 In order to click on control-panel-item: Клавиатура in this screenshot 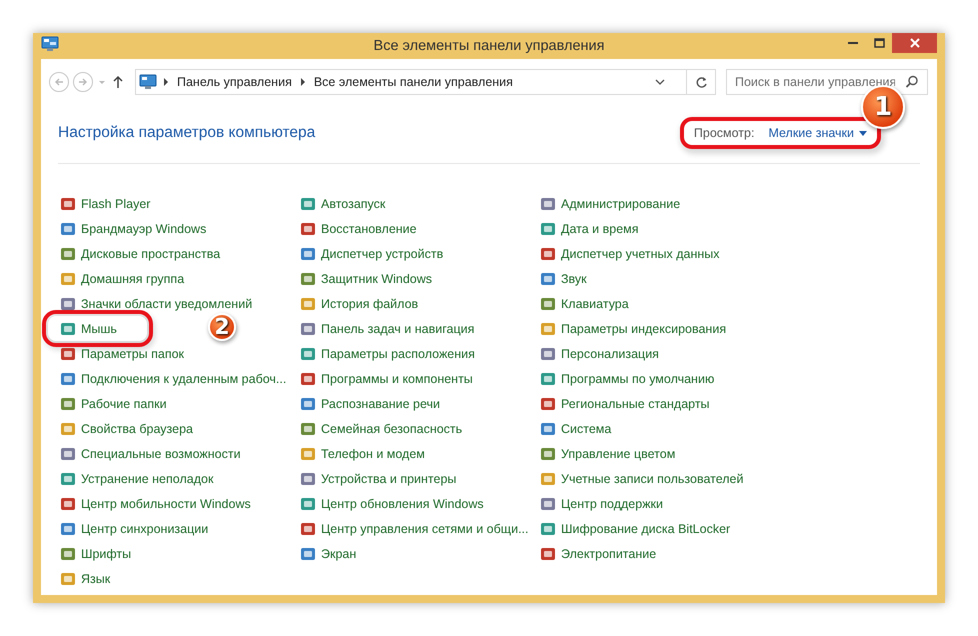, I will do `click(583, 303)`.